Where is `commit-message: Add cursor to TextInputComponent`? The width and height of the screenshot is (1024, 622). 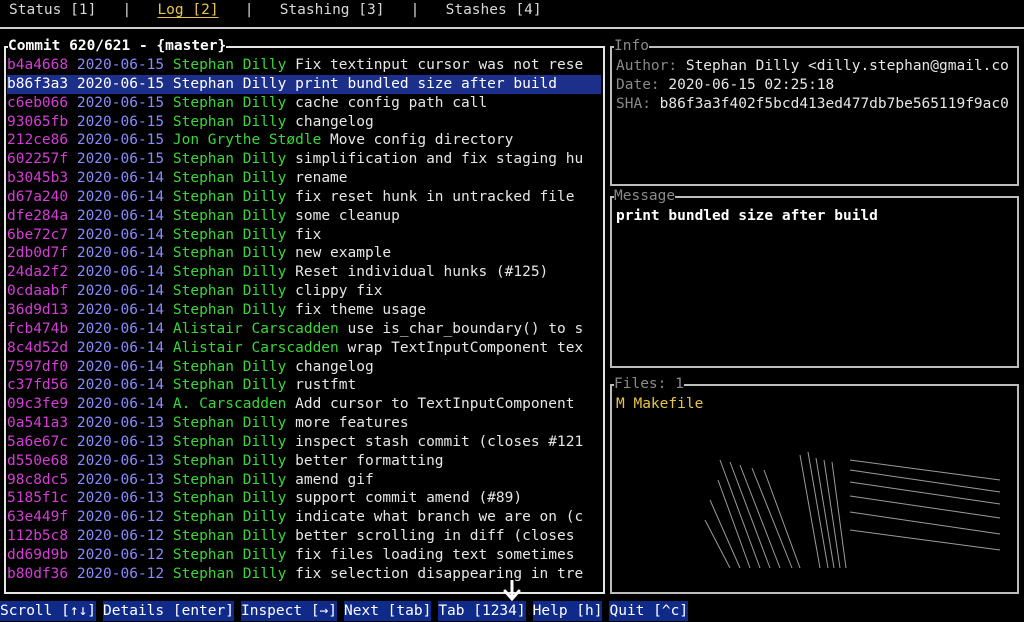
commit-message: Add cursor to TextInputComponent is located at coordinates (435, 404).